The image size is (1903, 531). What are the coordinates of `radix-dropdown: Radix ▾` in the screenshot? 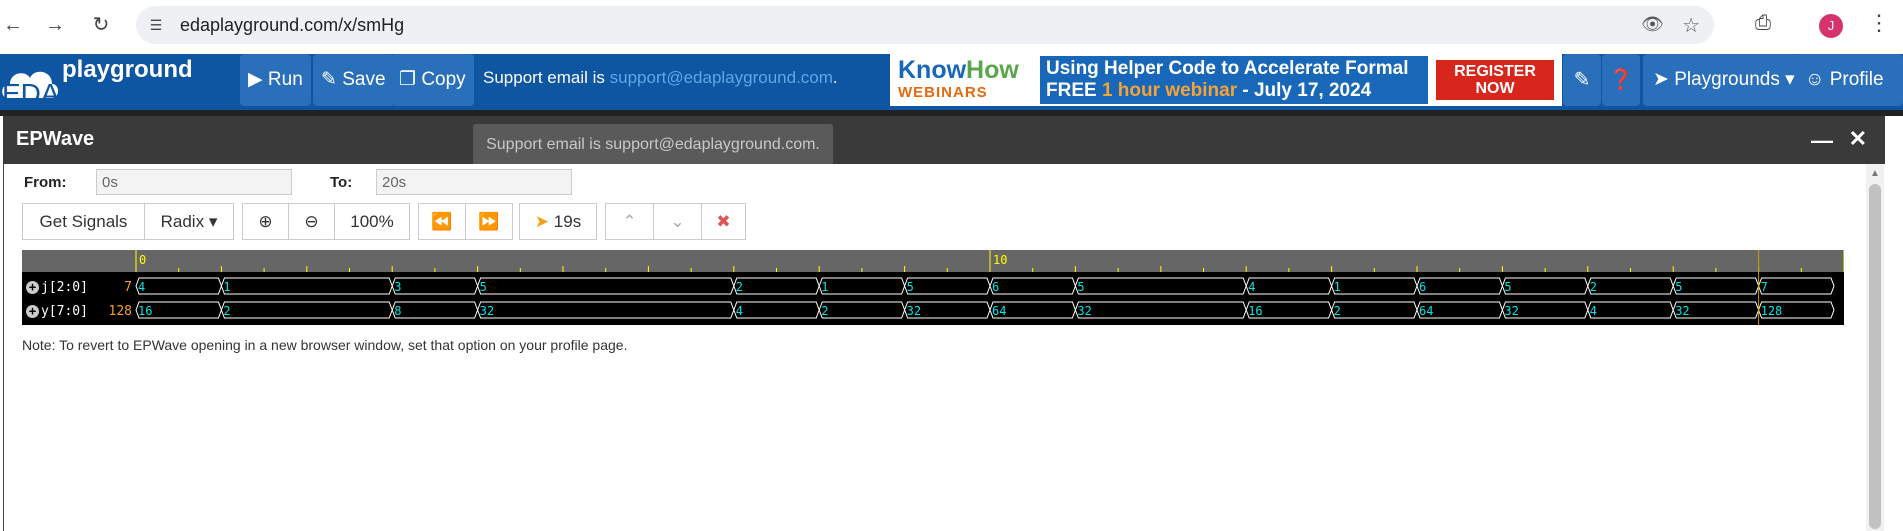 It's located at (189, 221).